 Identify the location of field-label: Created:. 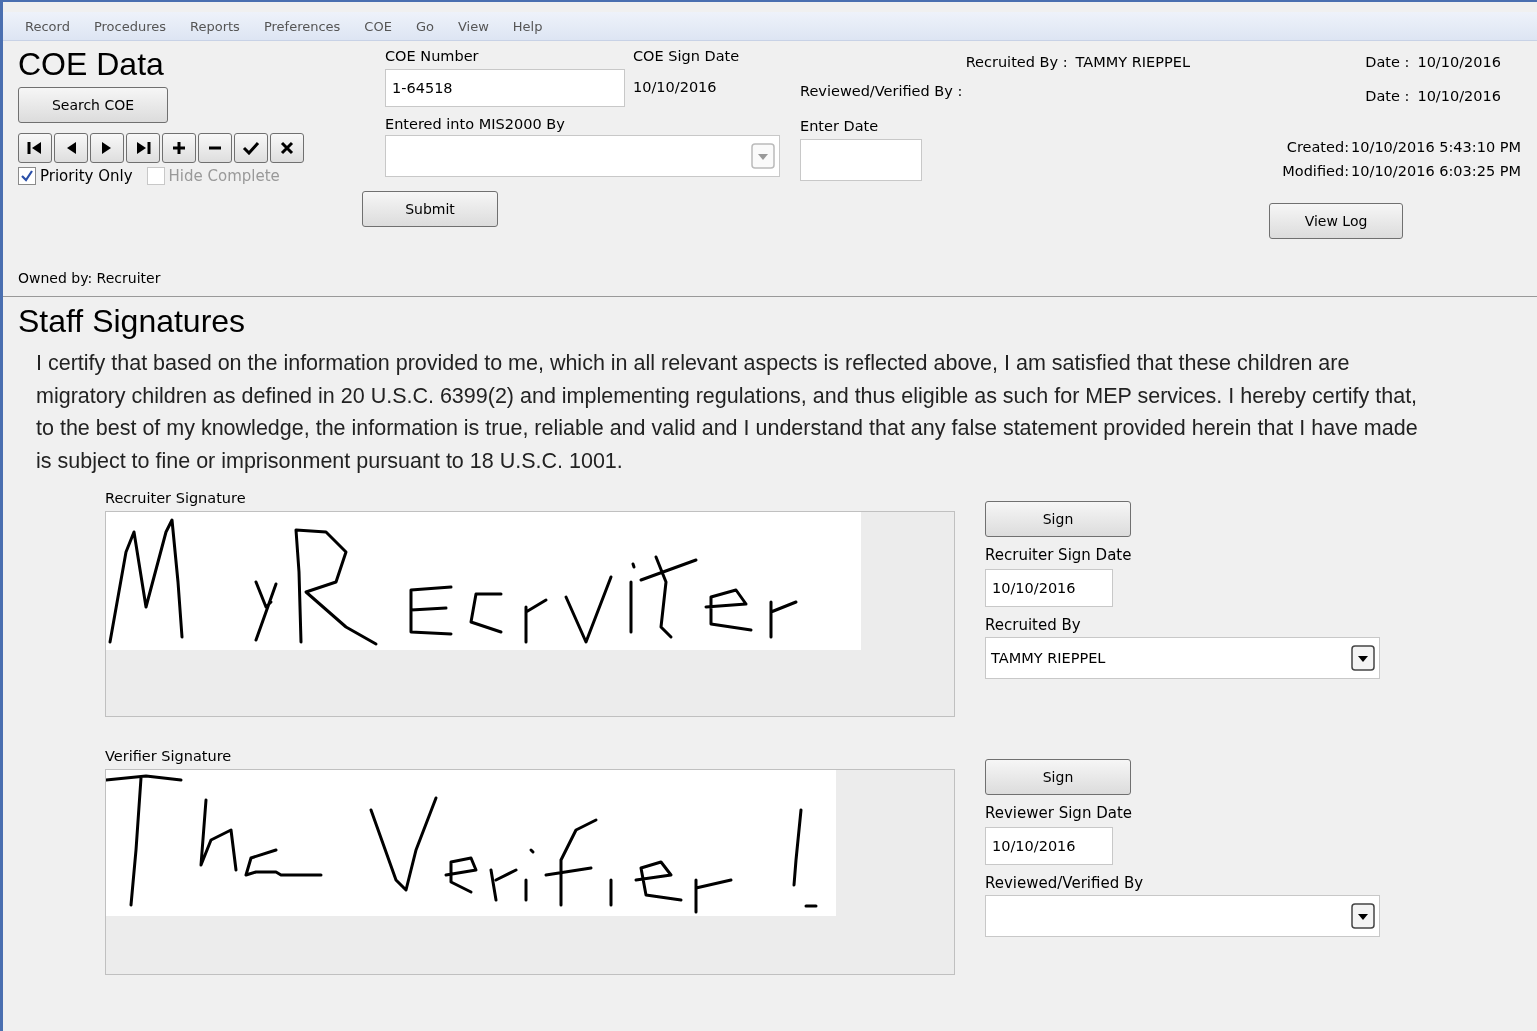
(1318, 147).